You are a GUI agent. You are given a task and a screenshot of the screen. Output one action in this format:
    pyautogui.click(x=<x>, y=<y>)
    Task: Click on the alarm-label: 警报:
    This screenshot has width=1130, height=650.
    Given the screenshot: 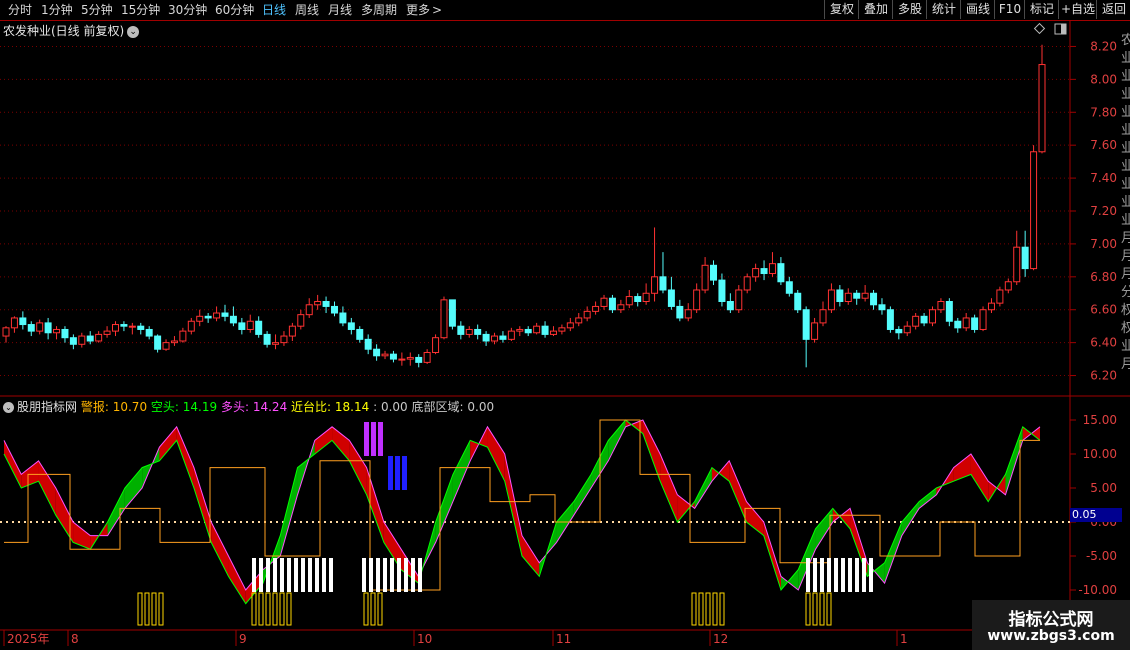 What is the action you would take?
    pyautogui.click(x=94, y=407)
    